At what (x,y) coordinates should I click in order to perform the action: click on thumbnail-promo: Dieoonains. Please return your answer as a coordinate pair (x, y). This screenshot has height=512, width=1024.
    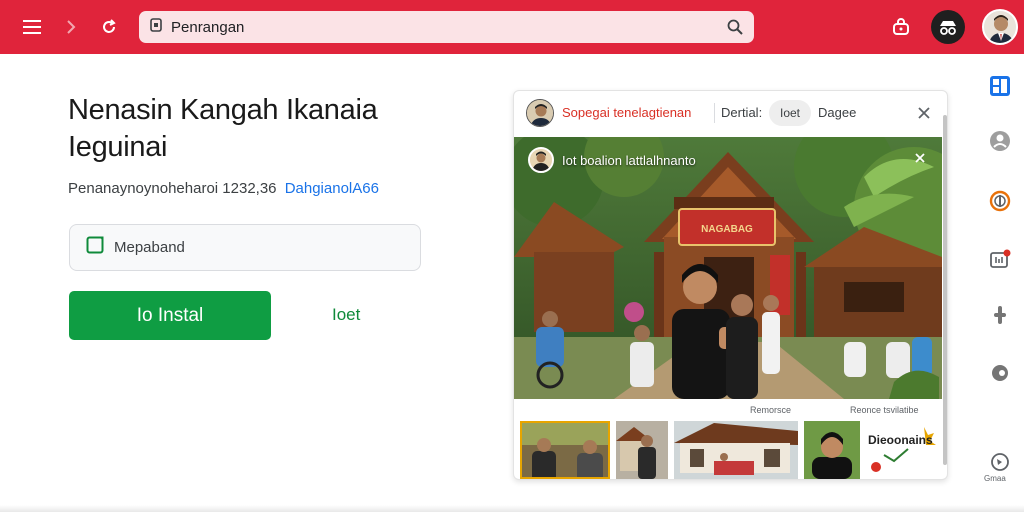
    Looking at the image, I should click on (902, 450).